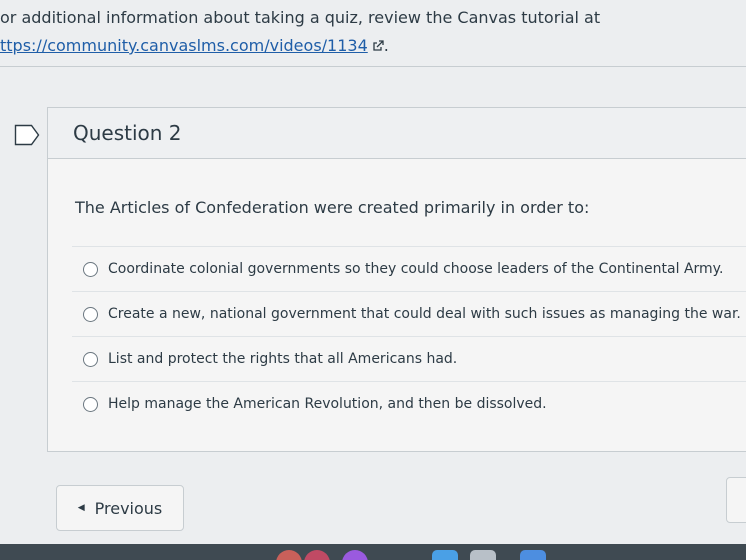 Image resolution: width=746 pixels, height=560 pixels. Describe the element at coordinates (736, 500) in the screenshot. I see `next-button` at that location.